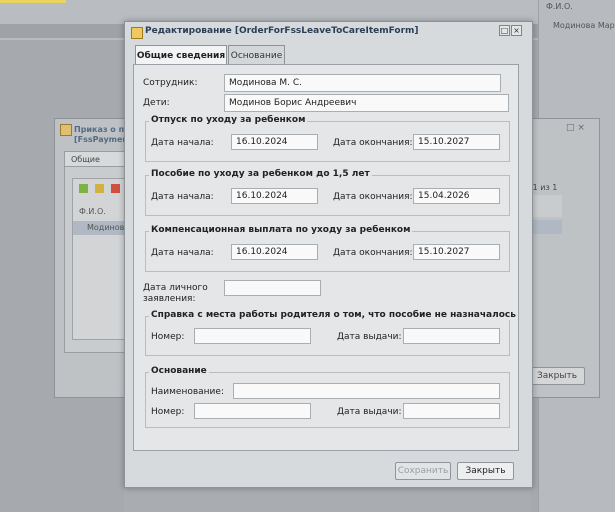 The width and height of the screenshot is (615, 512). What do you see at coordinates (156, 103) in the screenshot?
I see `children-label: Дети:` at bounding box center [156, 103].